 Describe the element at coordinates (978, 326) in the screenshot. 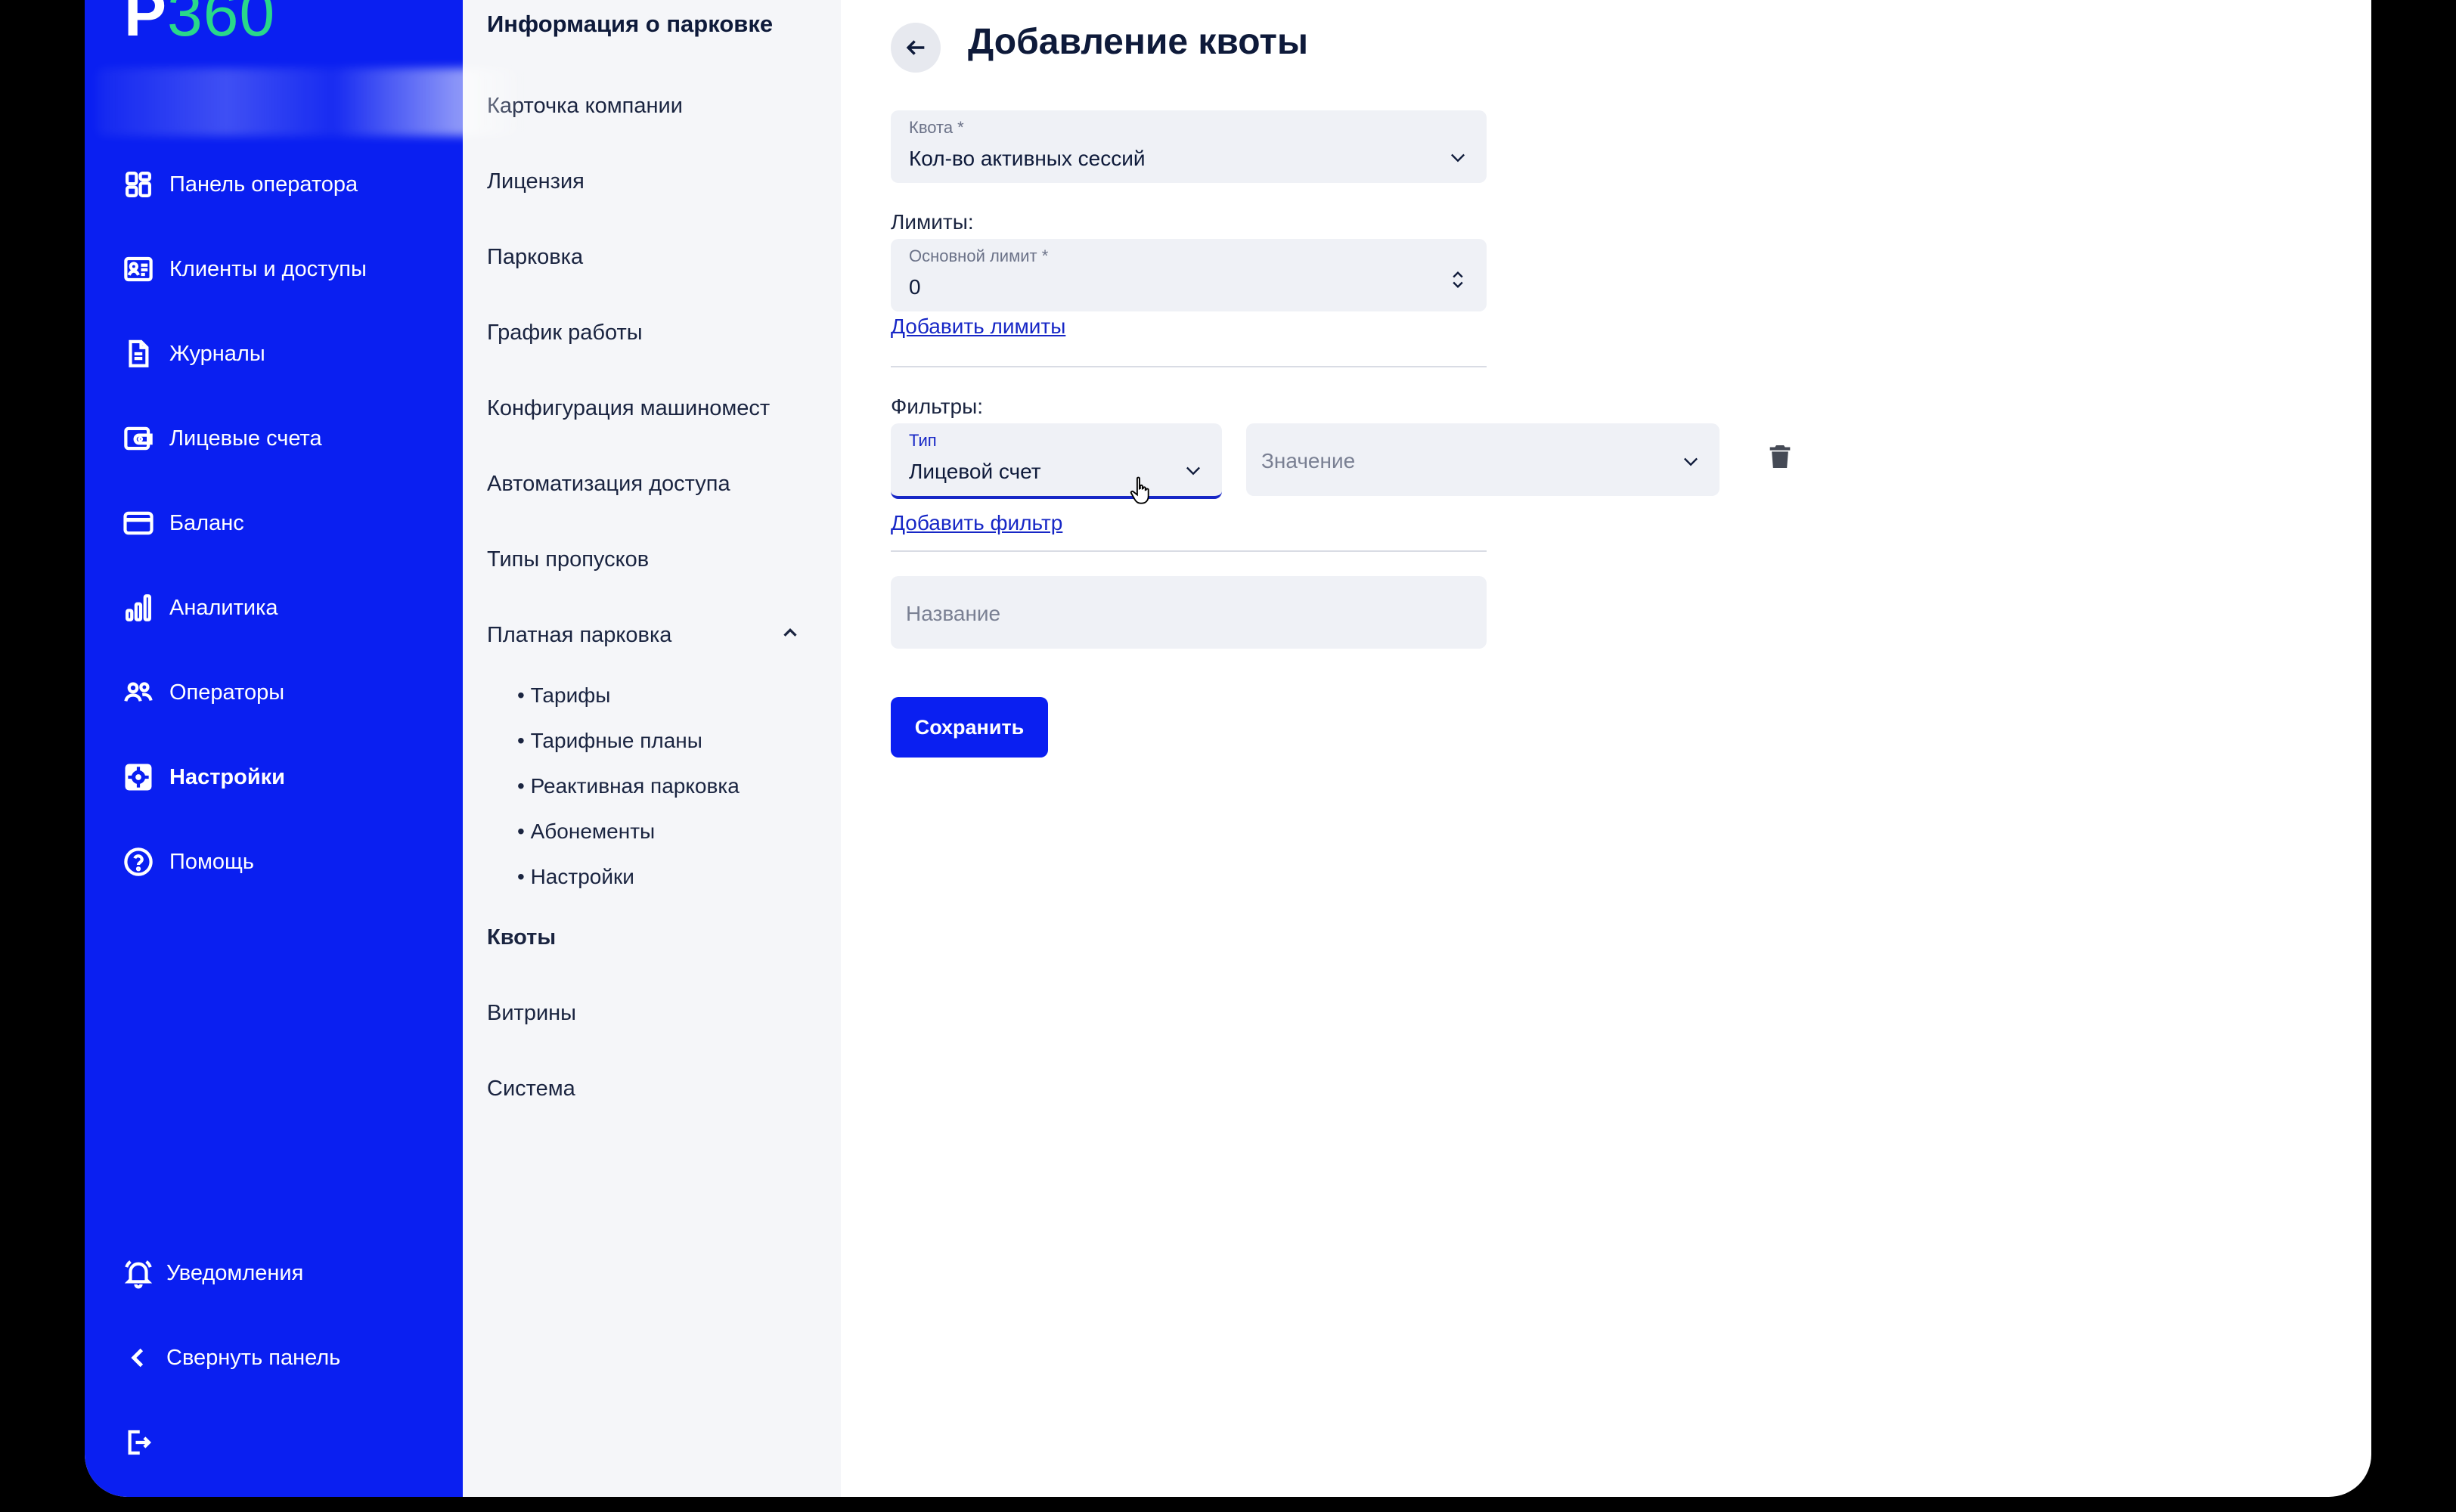

I see `add-limits-link: Добавить лимиты` at that location.